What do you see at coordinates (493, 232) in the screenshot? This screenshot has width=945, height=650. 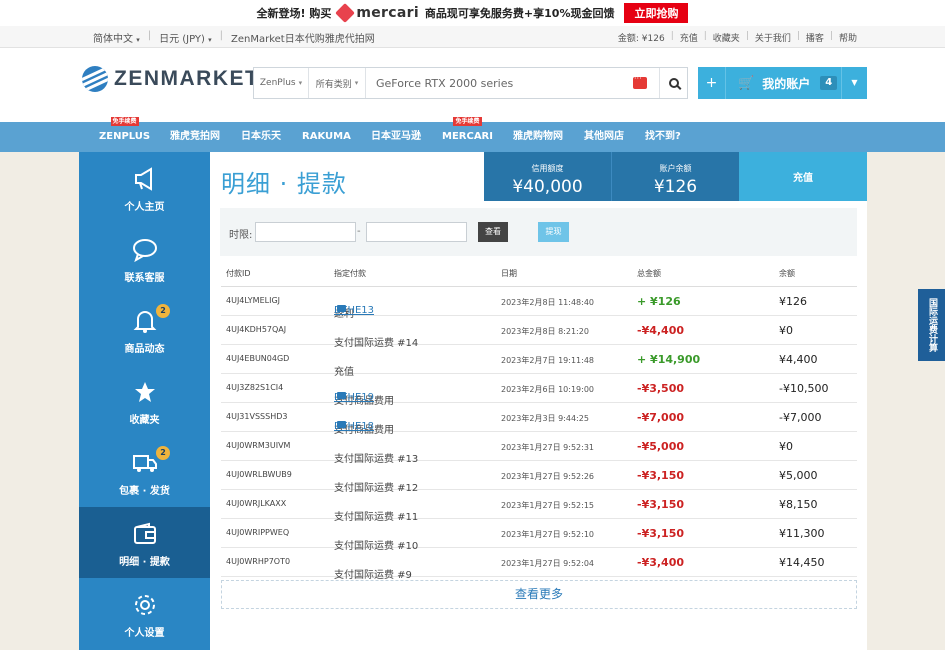 I see `view-button: 查看` at bounding box center [493, 232].